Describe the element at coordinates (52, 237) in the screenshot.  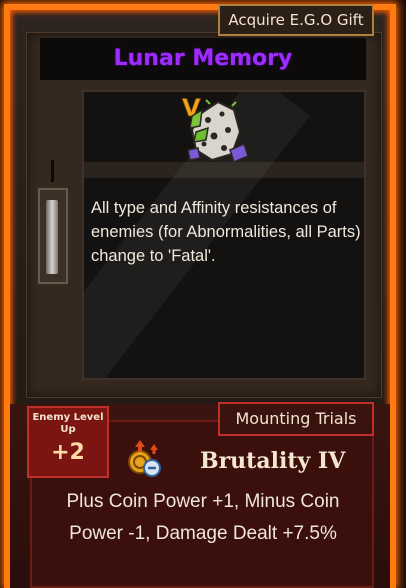
I see `door-handle` at that location.